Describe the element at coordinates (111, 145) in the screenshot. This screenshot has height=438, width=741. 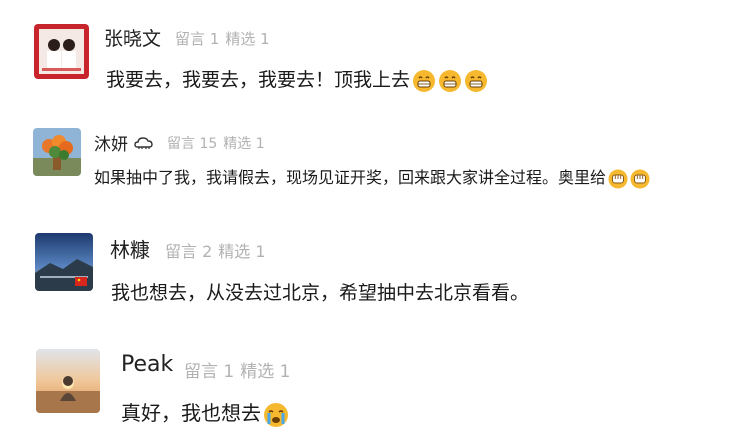
I see `comment-username: 沐妍` at that location.